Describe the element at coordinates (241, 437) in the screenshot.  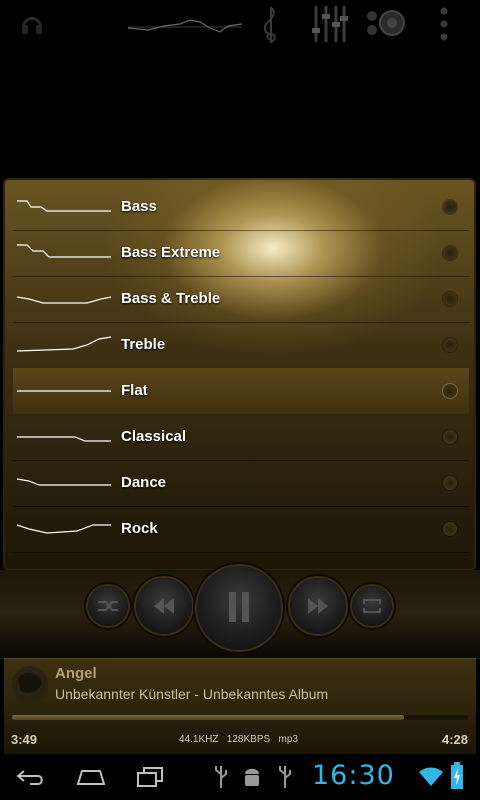
I see `preset-item-classical: Classical` at that location.